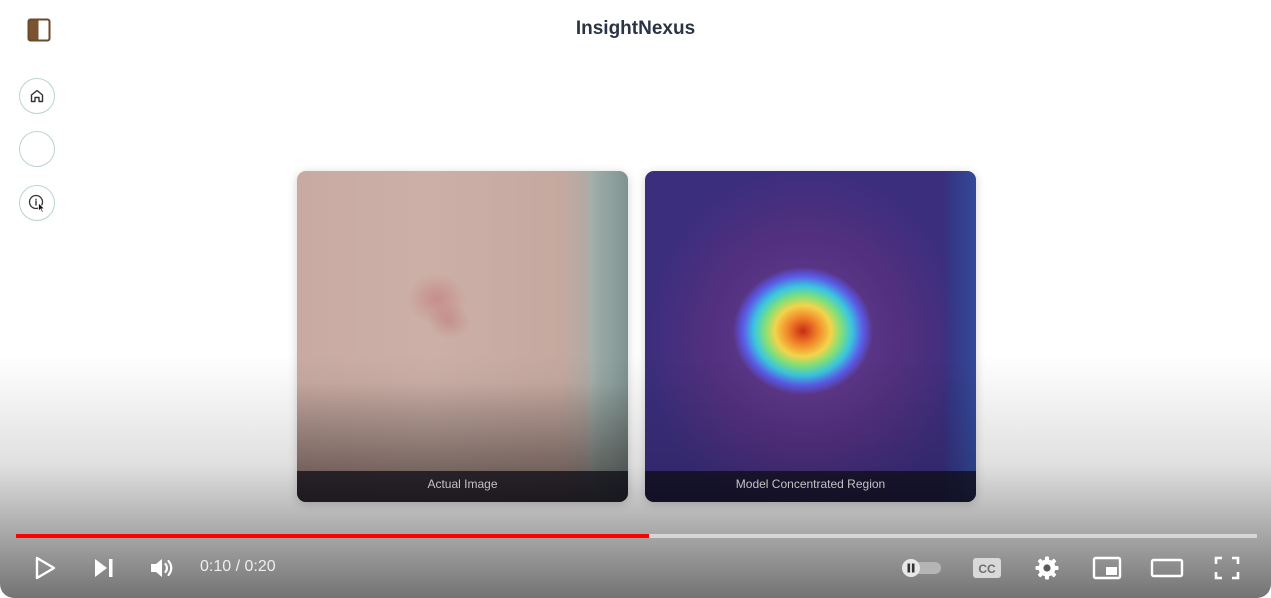 This screenshot has height=598, width=1271. What do you see at coordinates (810, 486) in the screenshot?
I see `model-region-caption: Model Concentrated Region` at bounding box center [810, 486].